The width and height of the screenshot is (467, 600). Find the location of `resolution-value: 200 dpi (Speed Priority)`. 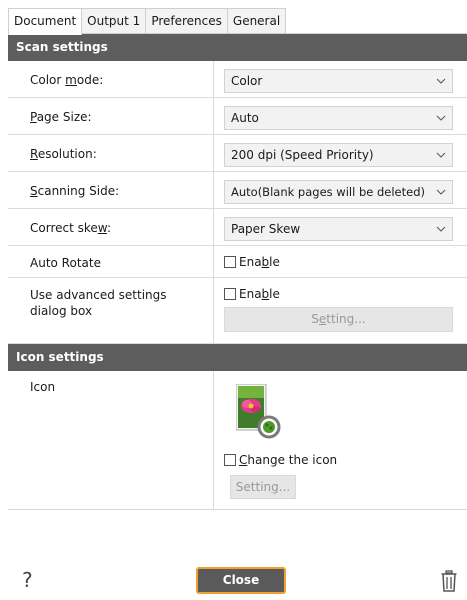

resolution-value: 200 dpi (Speed Priority) is located at coordinates (302, 155).